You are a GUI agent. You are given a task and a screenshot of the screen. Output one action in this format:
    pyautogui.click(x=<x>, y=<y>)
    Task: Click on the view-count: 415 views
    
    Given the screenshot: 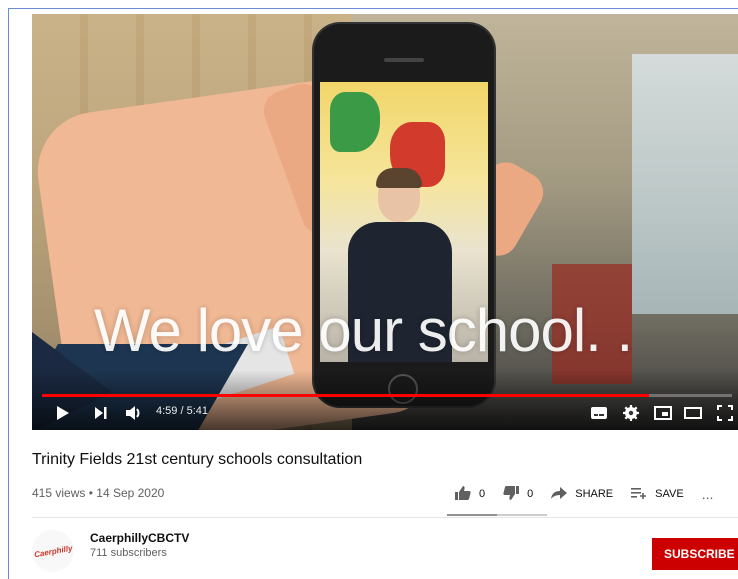 What is the action you would take?
    pyautogui.click(x=59, y=493)
    